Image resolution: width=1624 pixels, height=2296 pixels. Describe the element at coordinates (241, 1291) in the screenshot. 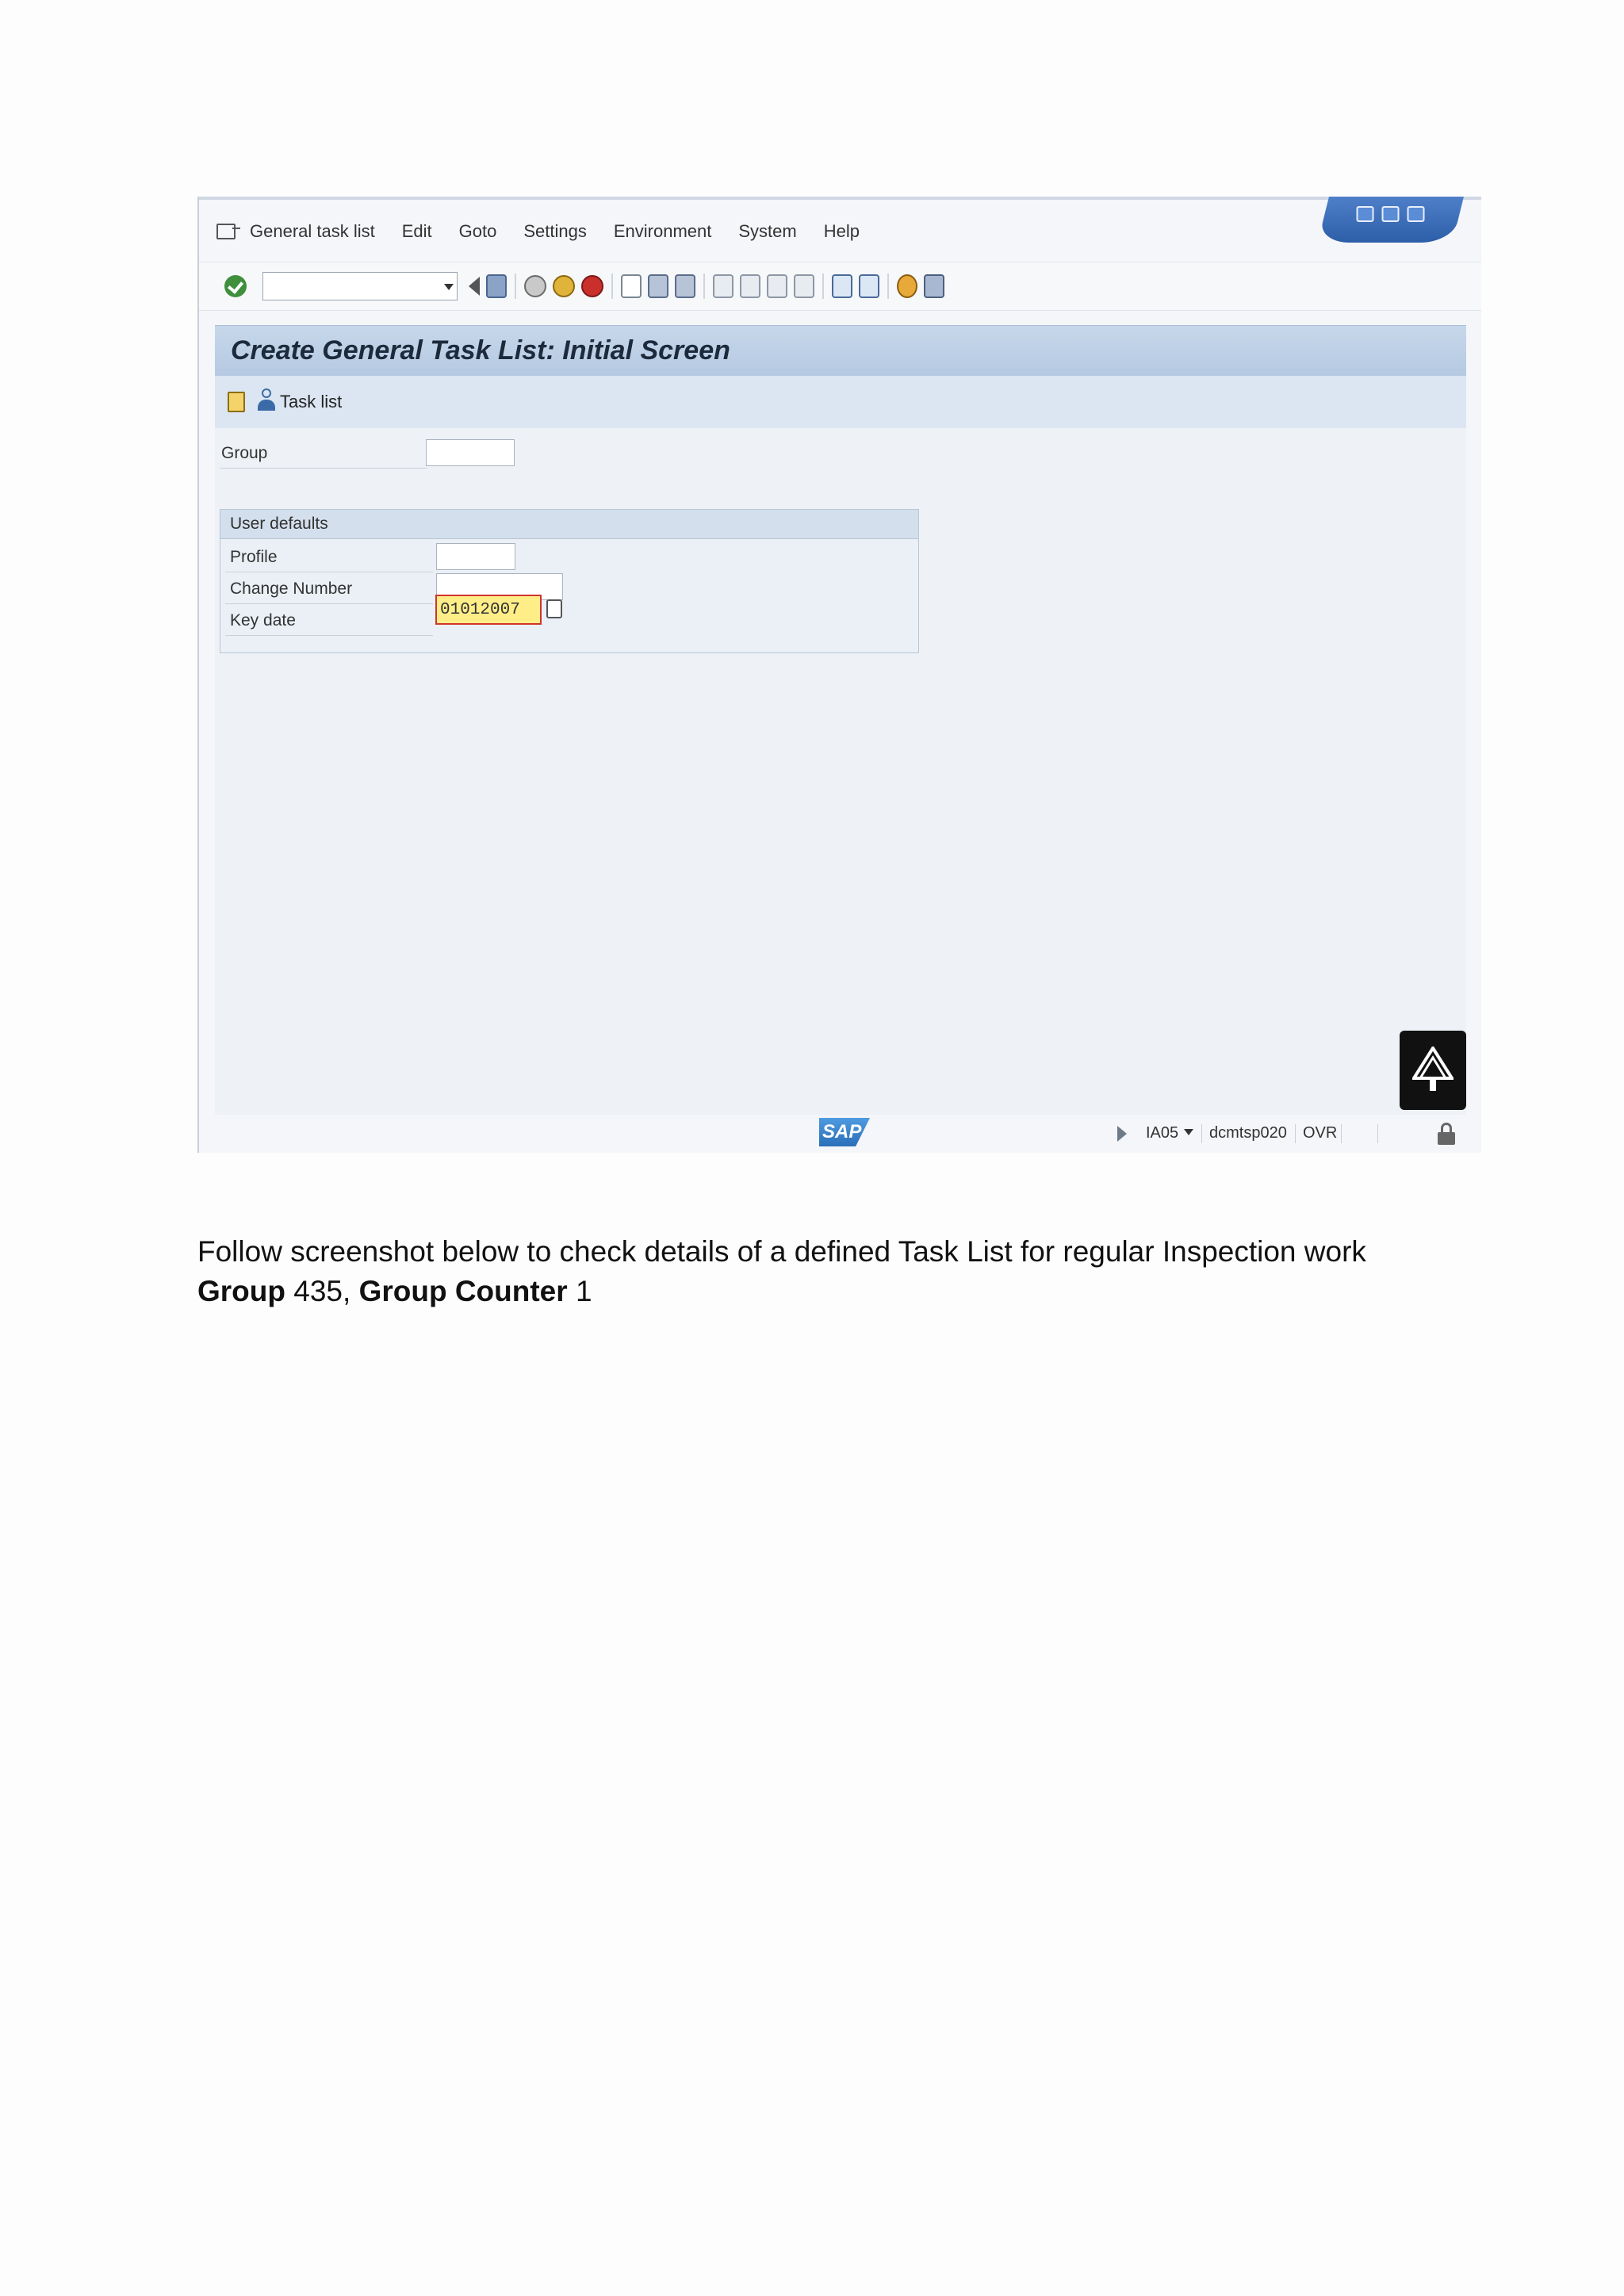

I see `group-label-bold: Group` at that location.